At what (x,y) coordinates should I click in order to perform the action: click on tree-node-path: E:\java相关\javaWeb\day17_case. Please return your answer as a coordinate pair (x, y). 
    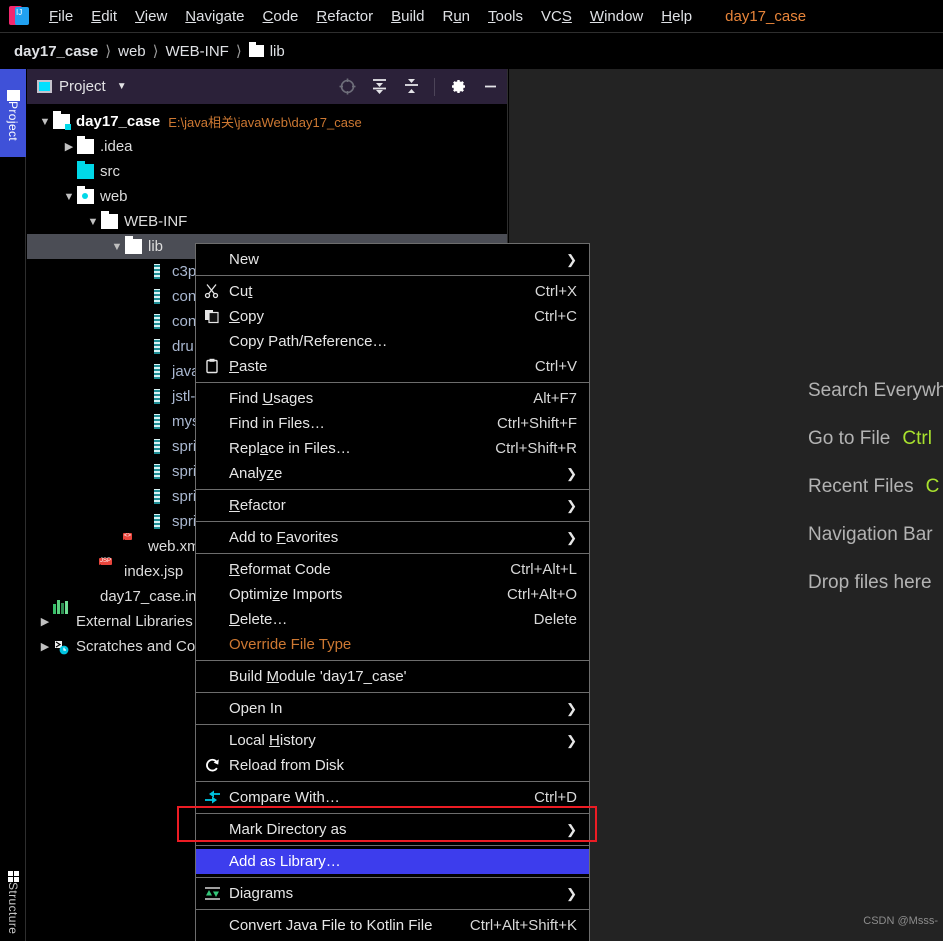
    Looking at the image, I should click on (265, 122).